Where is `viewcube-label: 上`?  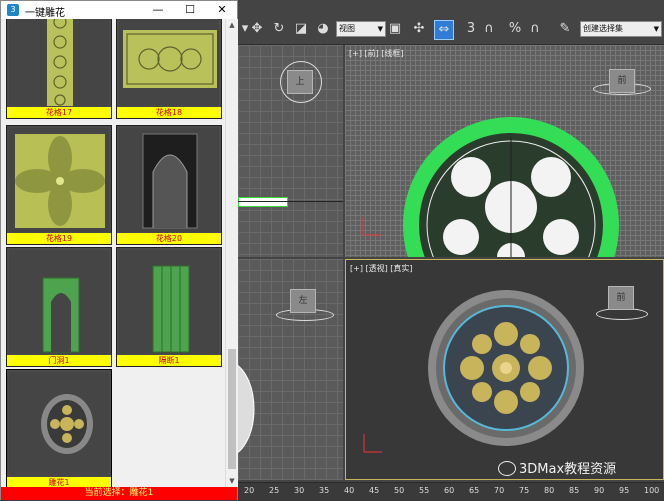
viewcube-label: 上 is located at coordinates (300, 82).